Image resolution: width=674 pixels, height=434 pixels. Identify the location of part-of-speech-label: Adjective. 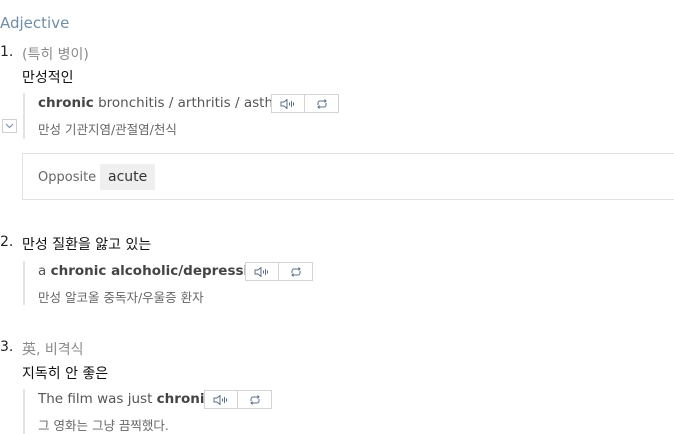
(35, 23).